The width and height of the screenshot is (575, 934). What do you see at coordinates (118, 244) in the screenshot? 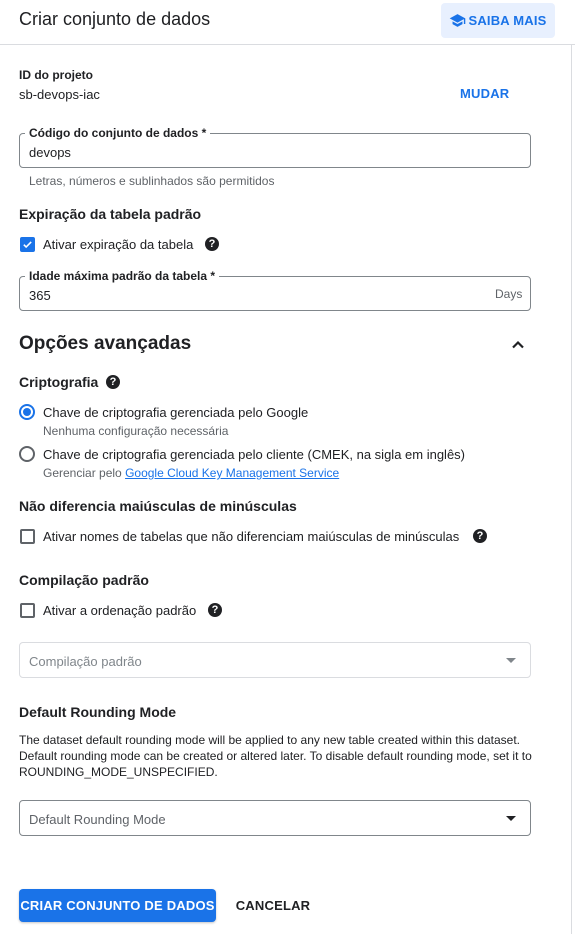
I see `expiration-checkbox-label: Ativar expiração da tabela` at bounding box center [118, 244].